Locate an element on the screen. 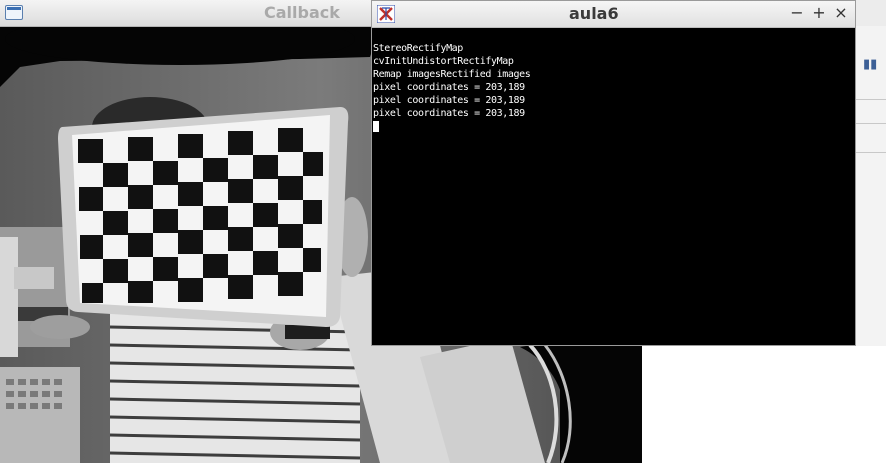 The image size is (886, 463). terminal-cursor-line is located at coordinates (451, 126).